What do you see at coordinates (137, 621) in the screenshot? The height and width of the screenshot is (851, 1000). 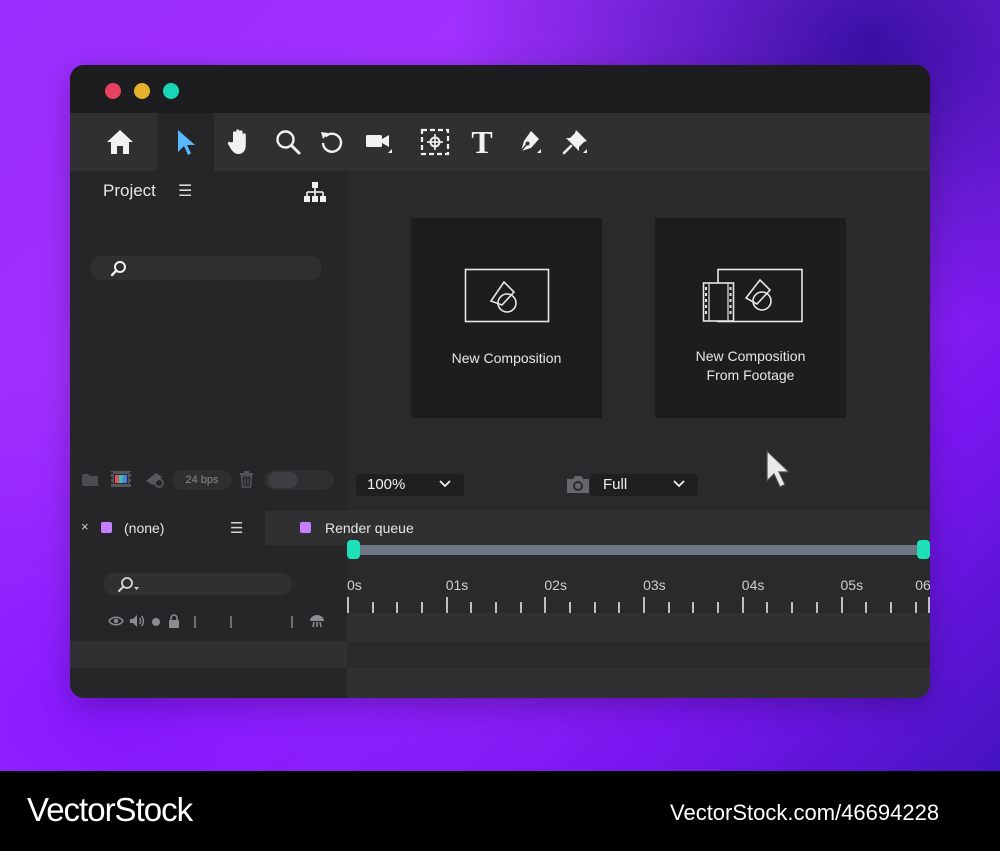 I see `audio-speaker-icon` at bounding box center [137, 621].